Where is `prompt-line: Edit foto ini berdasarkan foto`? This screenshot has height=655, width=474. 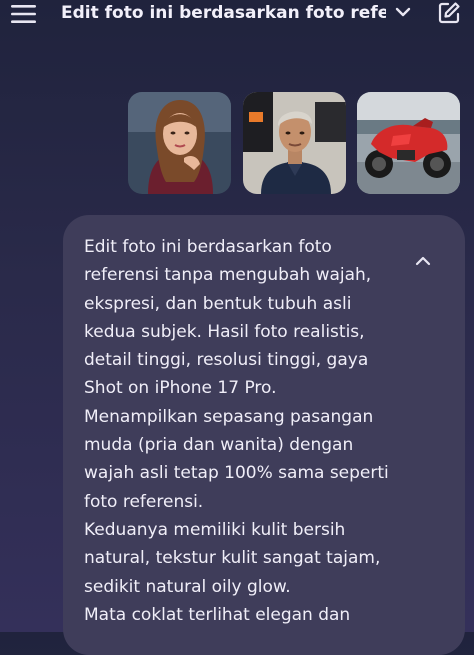 prompt-line: Edit foto ini berdasarkan foto is located at coordinates (208, 247).